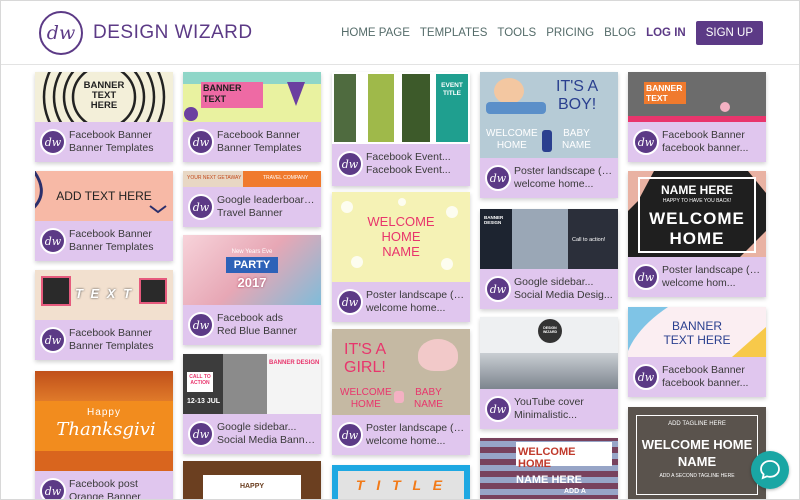 The width and height of the screenshot is (800, 500). I want to click on card-footer: dw Facebook Banner Banner Templates, so click(252, 142).